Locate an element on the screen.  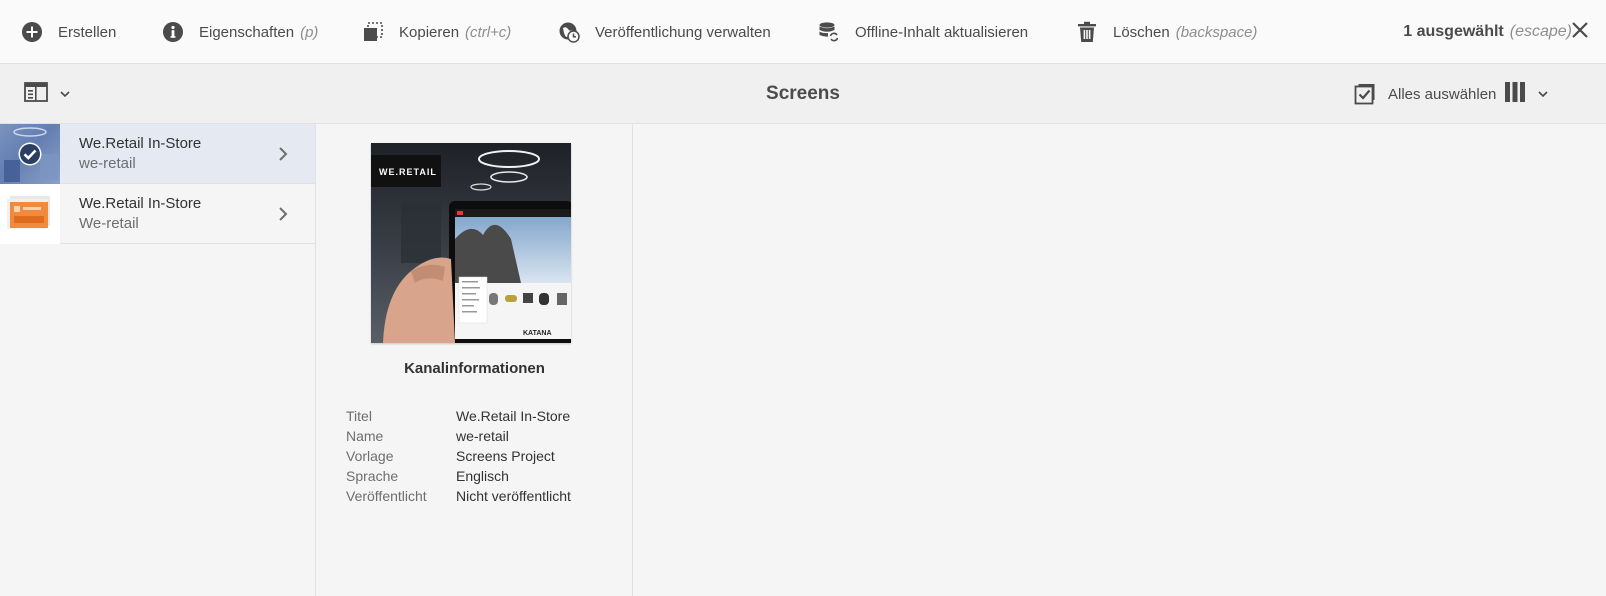
metadata-value: we-retail is located at coordinates (482, 436).